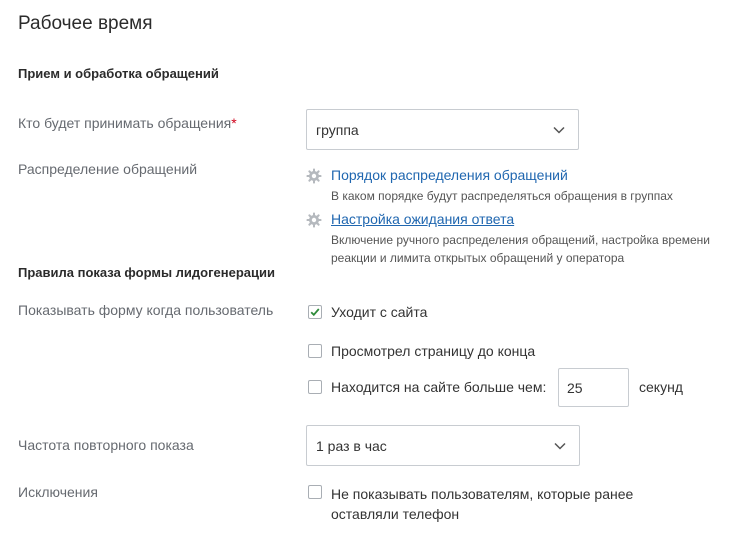  Describe the element at coordinates (433, 351) in the screenshot. I see `scrolled-to-end-label: Просмотрел страницу до конца` at that location.